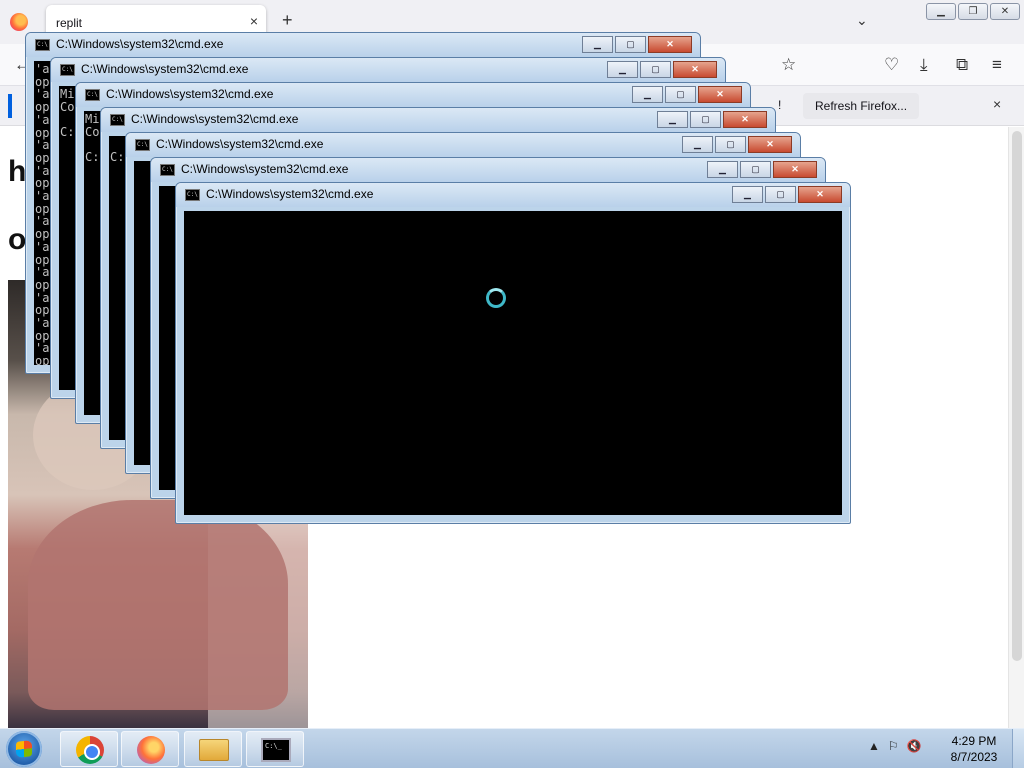  What do you see at coordinates (974, 749) in the screenshot?
I see `clock: 4:29 PM 8/7/2023` at bounding box center [974, 749].